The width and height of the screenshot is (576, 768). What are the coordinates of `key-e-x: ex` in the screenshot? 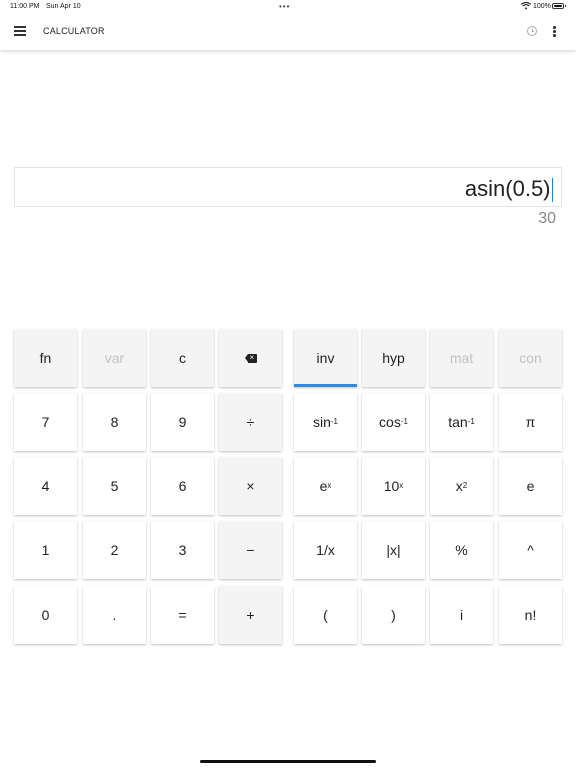 It's located at (325, 486).